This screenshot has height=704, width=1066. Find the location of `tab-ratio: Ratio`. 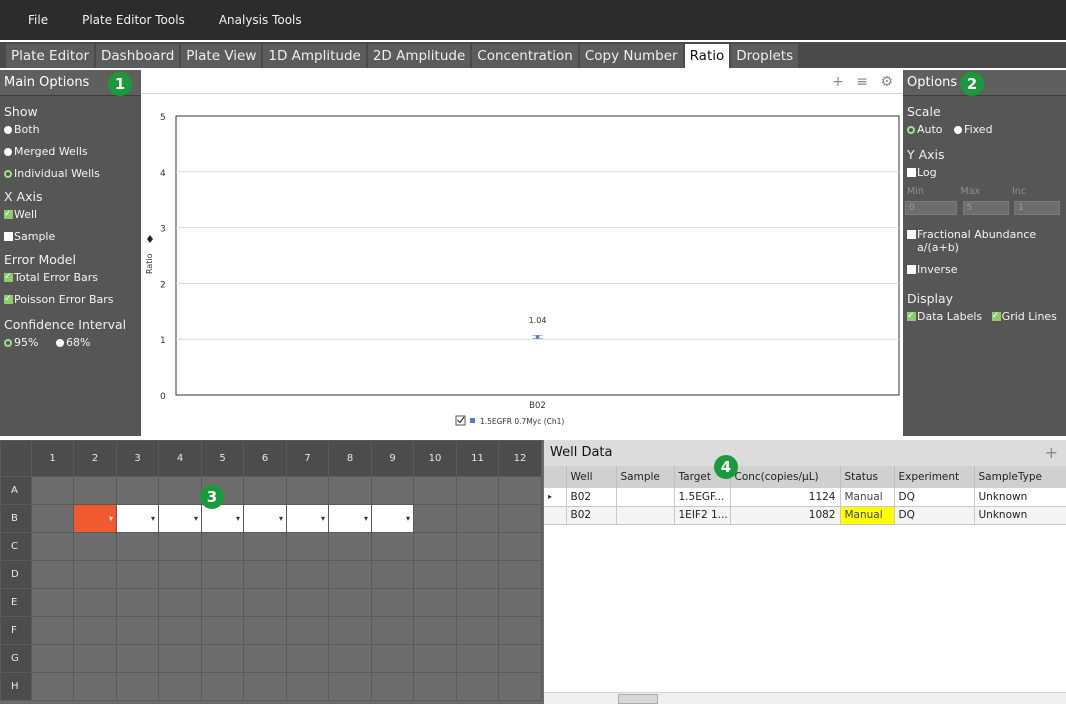

tab-ratio: Ratio is located at coordinates (707, 56).